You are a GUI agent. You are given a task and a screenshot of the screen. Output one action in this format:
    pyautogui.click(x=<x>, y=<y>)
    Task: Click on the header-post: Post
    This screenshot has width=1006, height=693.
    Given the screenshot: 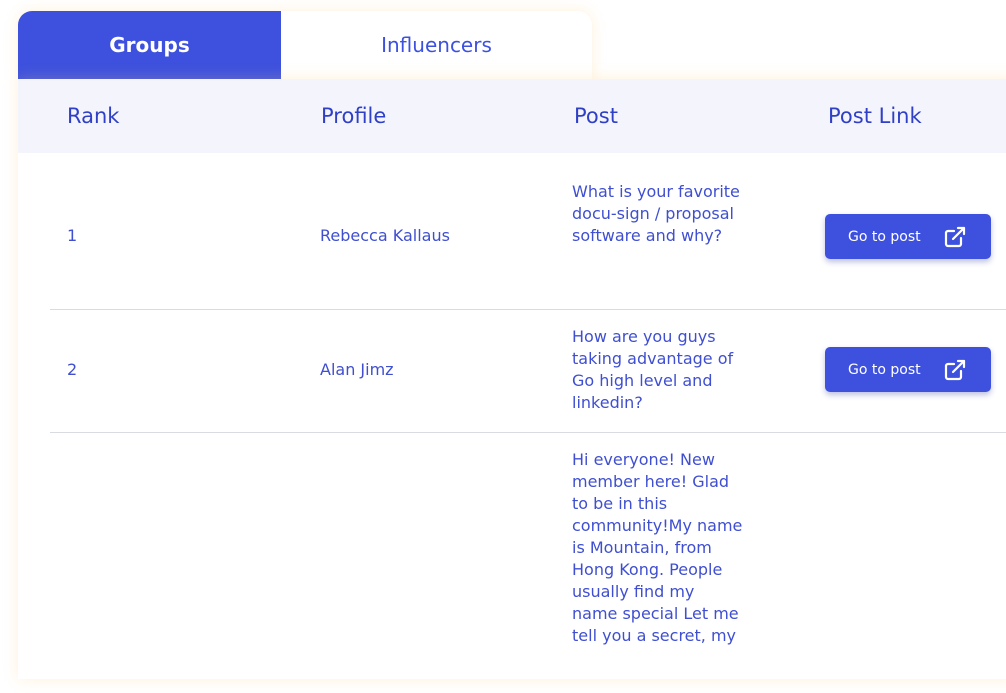 What is the action you would take?
    pyautogui.click(x=596, y=116)
    